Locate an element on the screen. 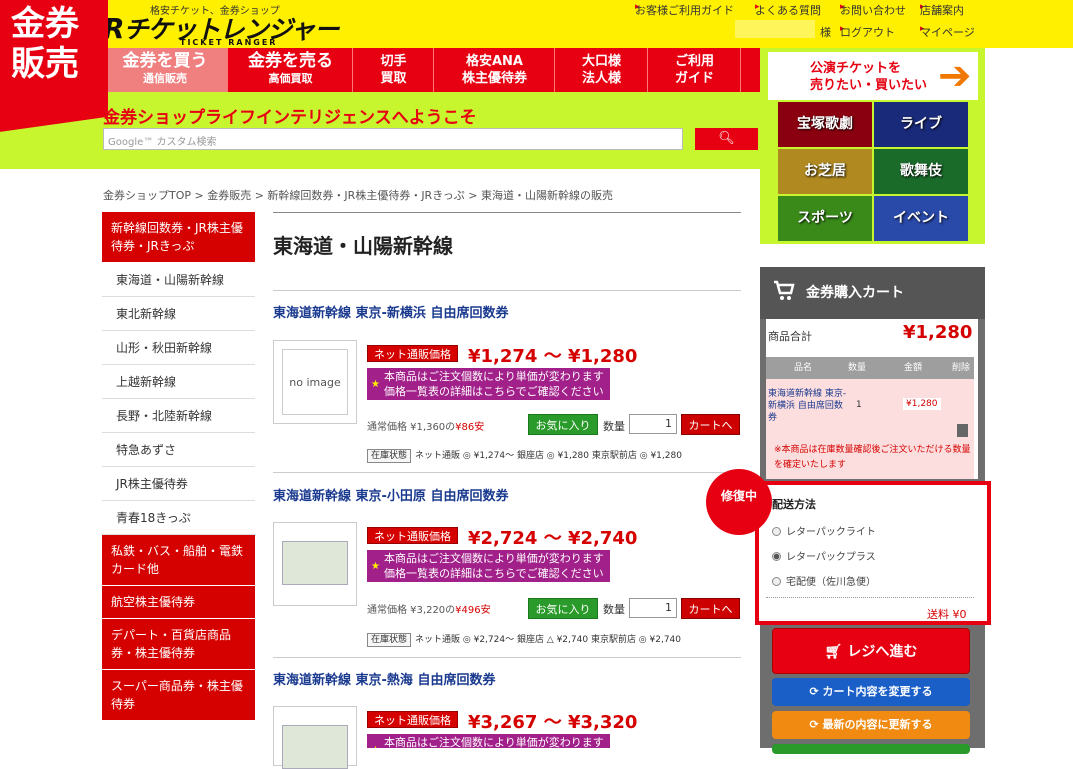 This screenshot has height=769, width=1073. category-item: 航空株主優待券 is located at coordinates (178, 602).